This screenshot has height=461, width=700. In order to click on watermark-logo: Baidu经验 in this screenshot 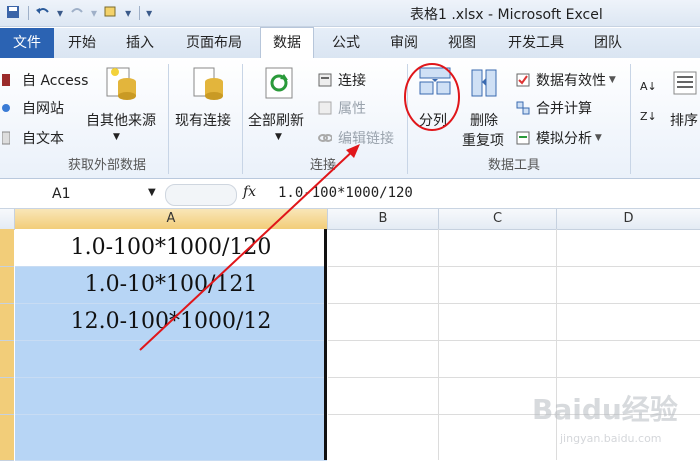, I will do `click(605, 409)`.